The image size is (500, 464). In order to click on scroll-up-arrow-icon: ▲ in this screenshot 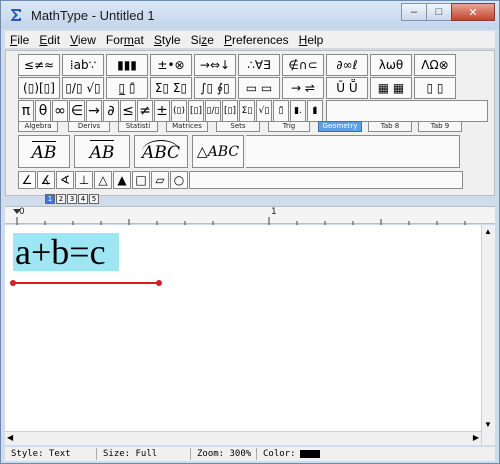, I will do `click(488, 231)`.